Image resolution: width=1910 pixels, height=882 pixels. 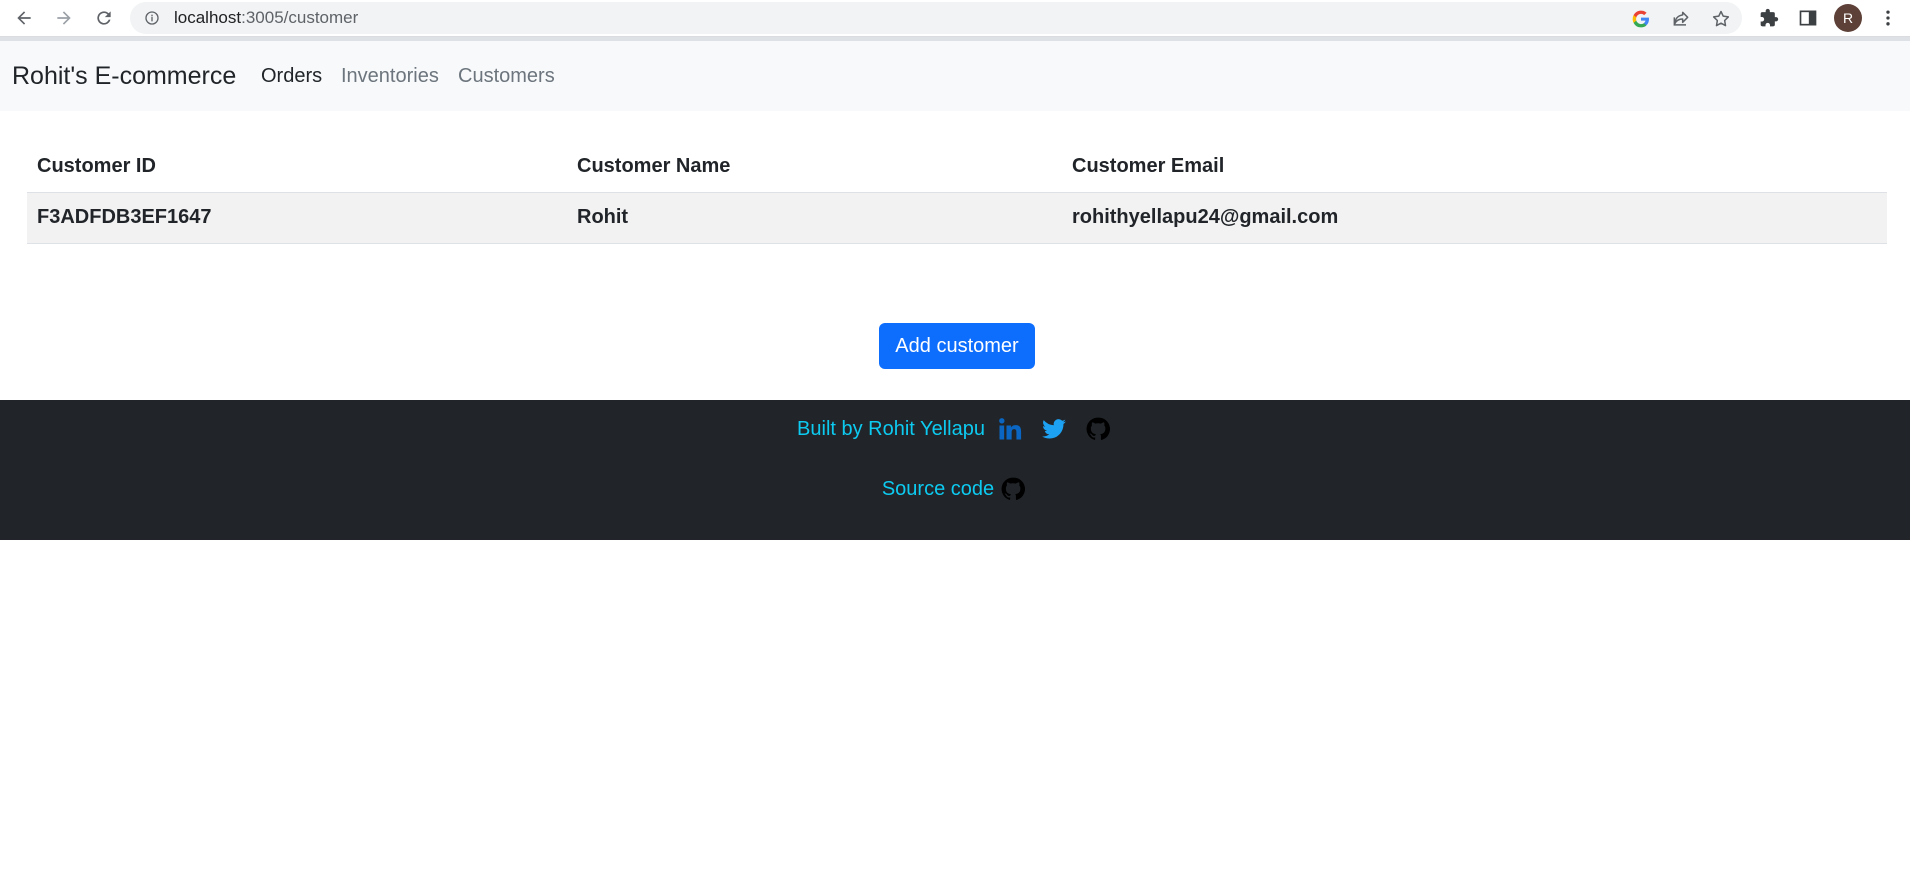 What do you see at coordinates (957, 346) in the screenshot?
I see `add-customer-button: Add customer` at bounding box center [957, 346].